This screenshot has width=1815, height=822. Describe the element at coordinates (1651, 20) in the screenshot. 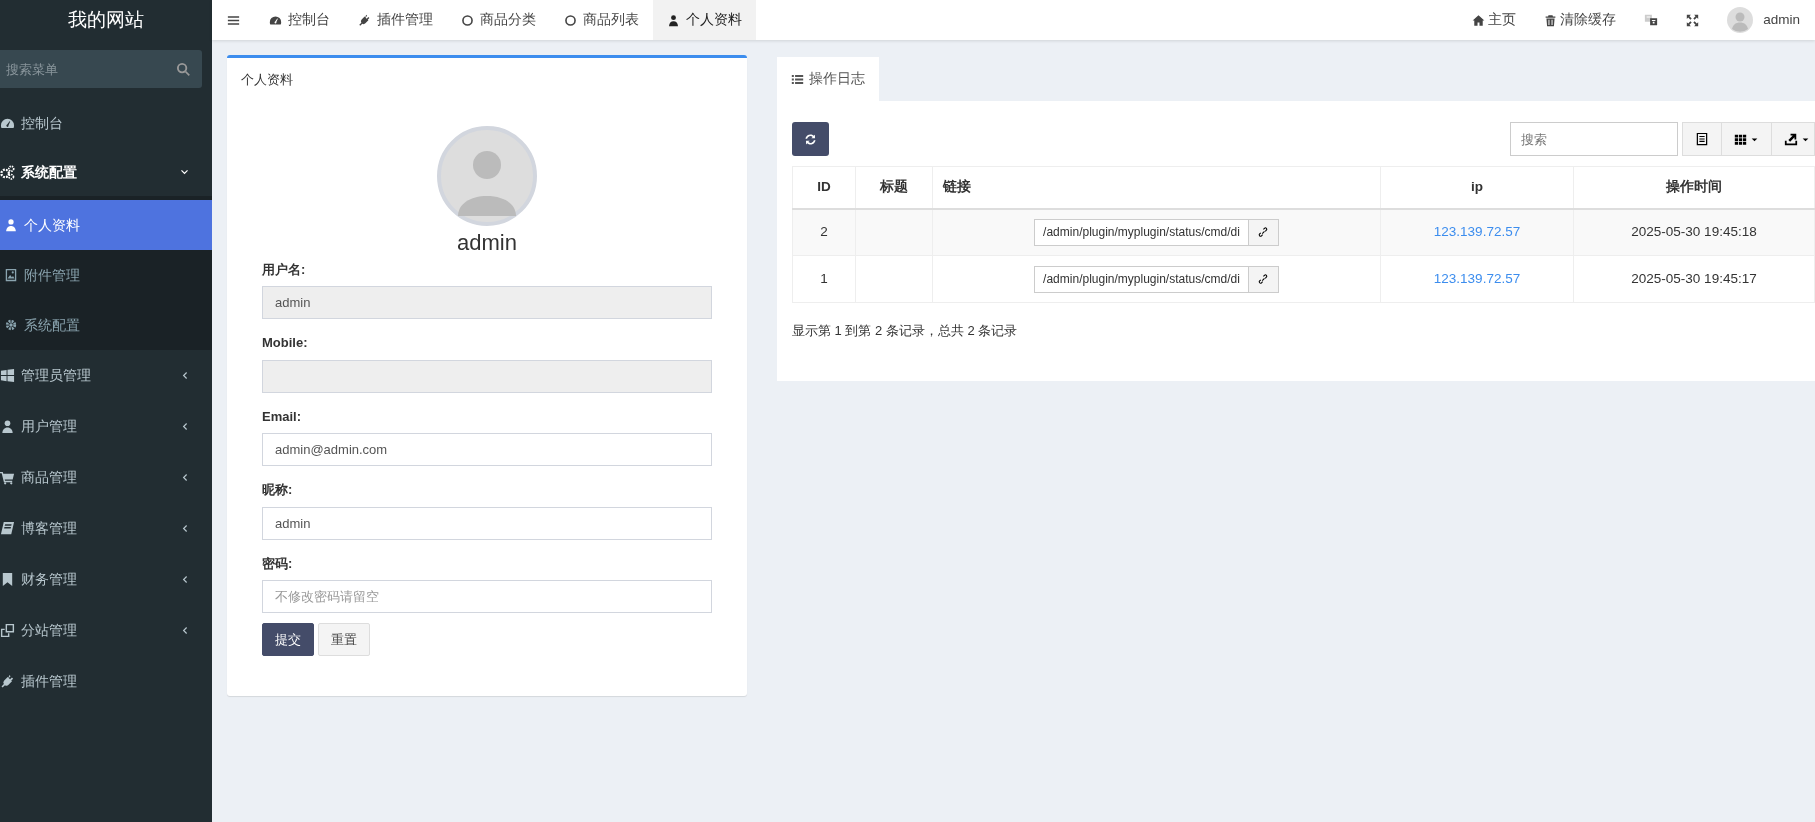

I see `translate-icon` at that location.